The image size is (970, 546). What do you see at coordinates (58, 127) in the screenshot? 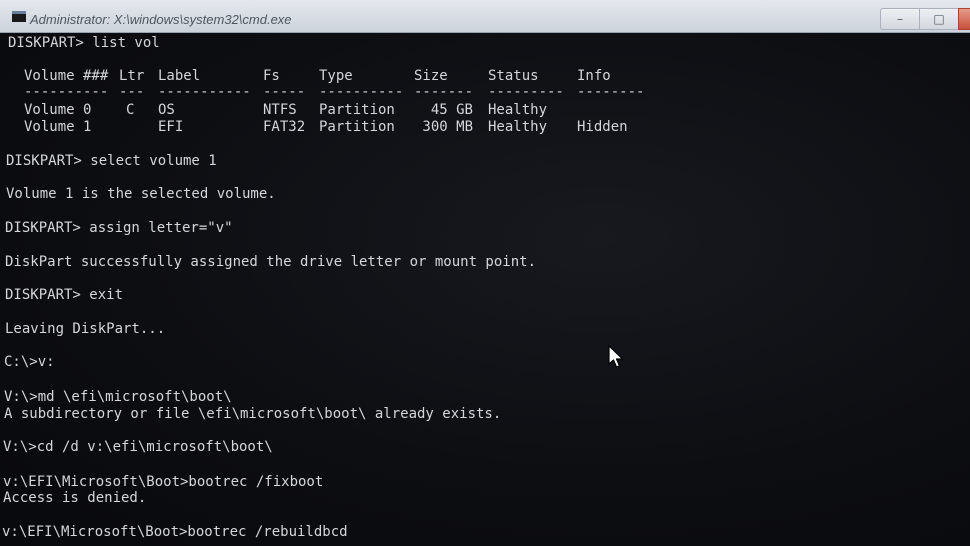
I see `table-cell: Volume 1` at bounding box center [58, 127].